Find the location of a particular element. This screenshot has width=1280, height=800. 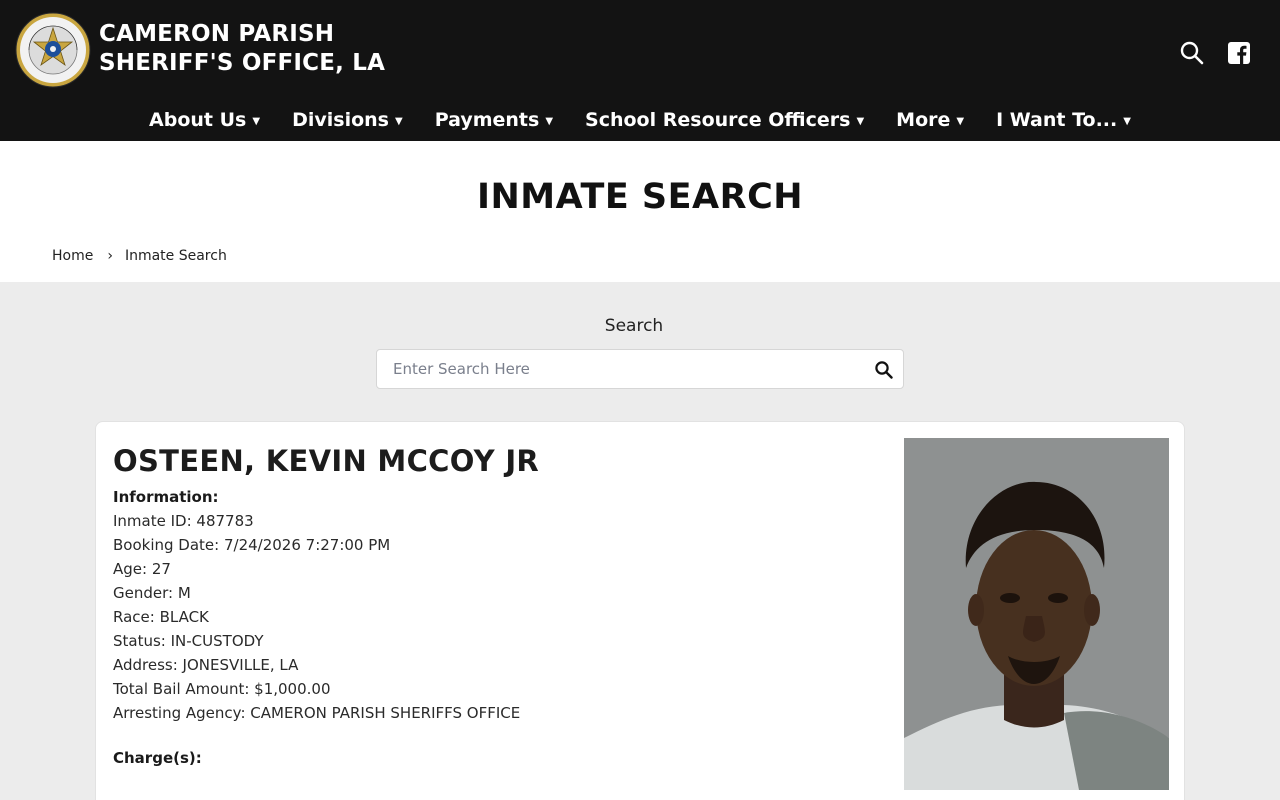

inmate-photo is located at coordinates (1036, 614).